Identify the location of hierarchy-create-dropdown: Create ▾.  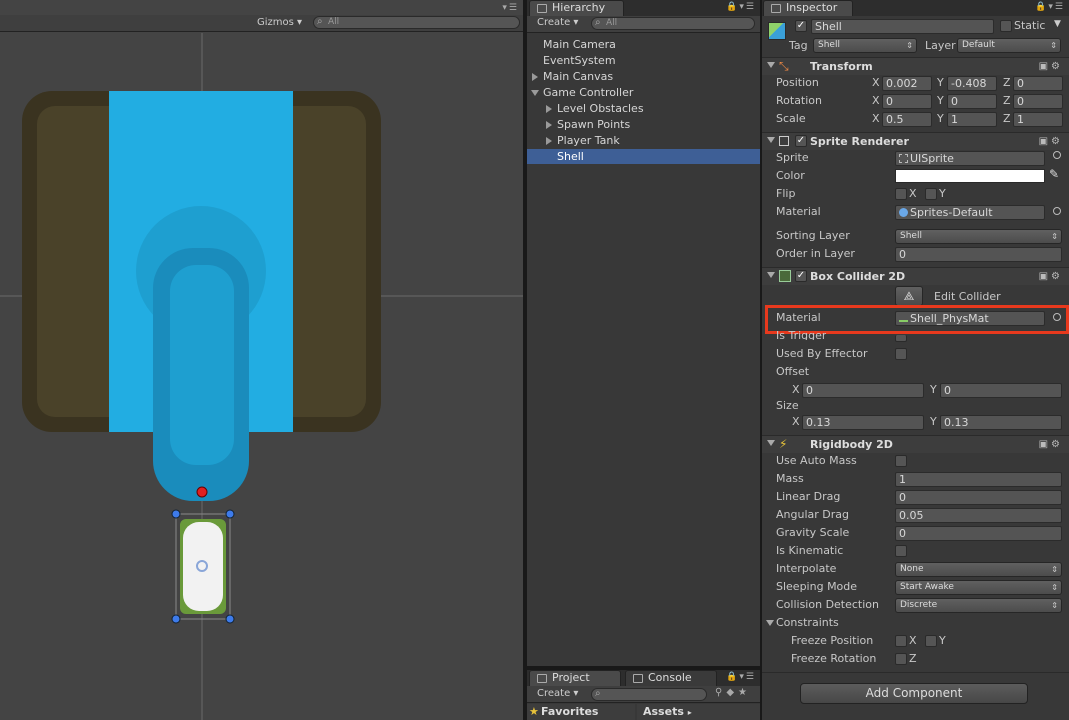
(557, 23).